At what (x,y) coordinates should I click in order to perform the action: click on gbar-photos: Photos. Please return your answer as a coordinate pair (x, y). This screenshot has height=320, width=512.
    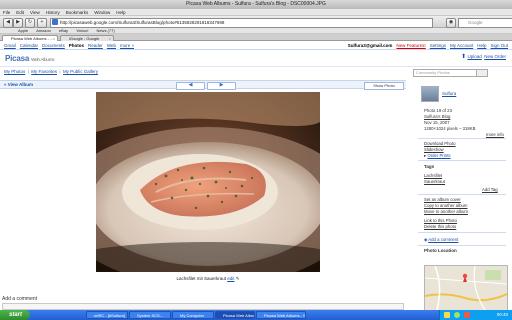
    Looking at the image, I should click on (76, 45).